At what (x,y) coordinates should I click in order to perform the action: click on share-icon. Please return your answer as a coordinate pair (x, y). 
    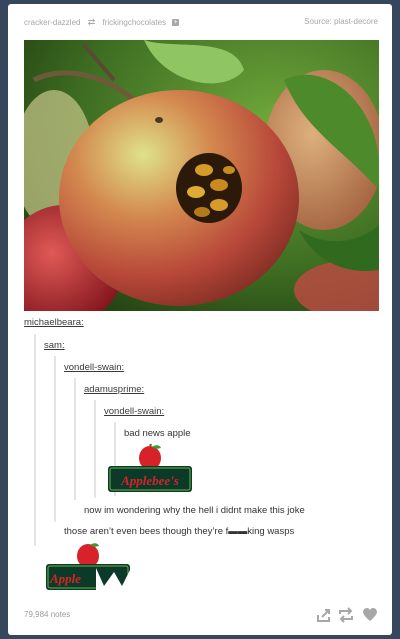
    Looking at the image, I should click on (324, 615).